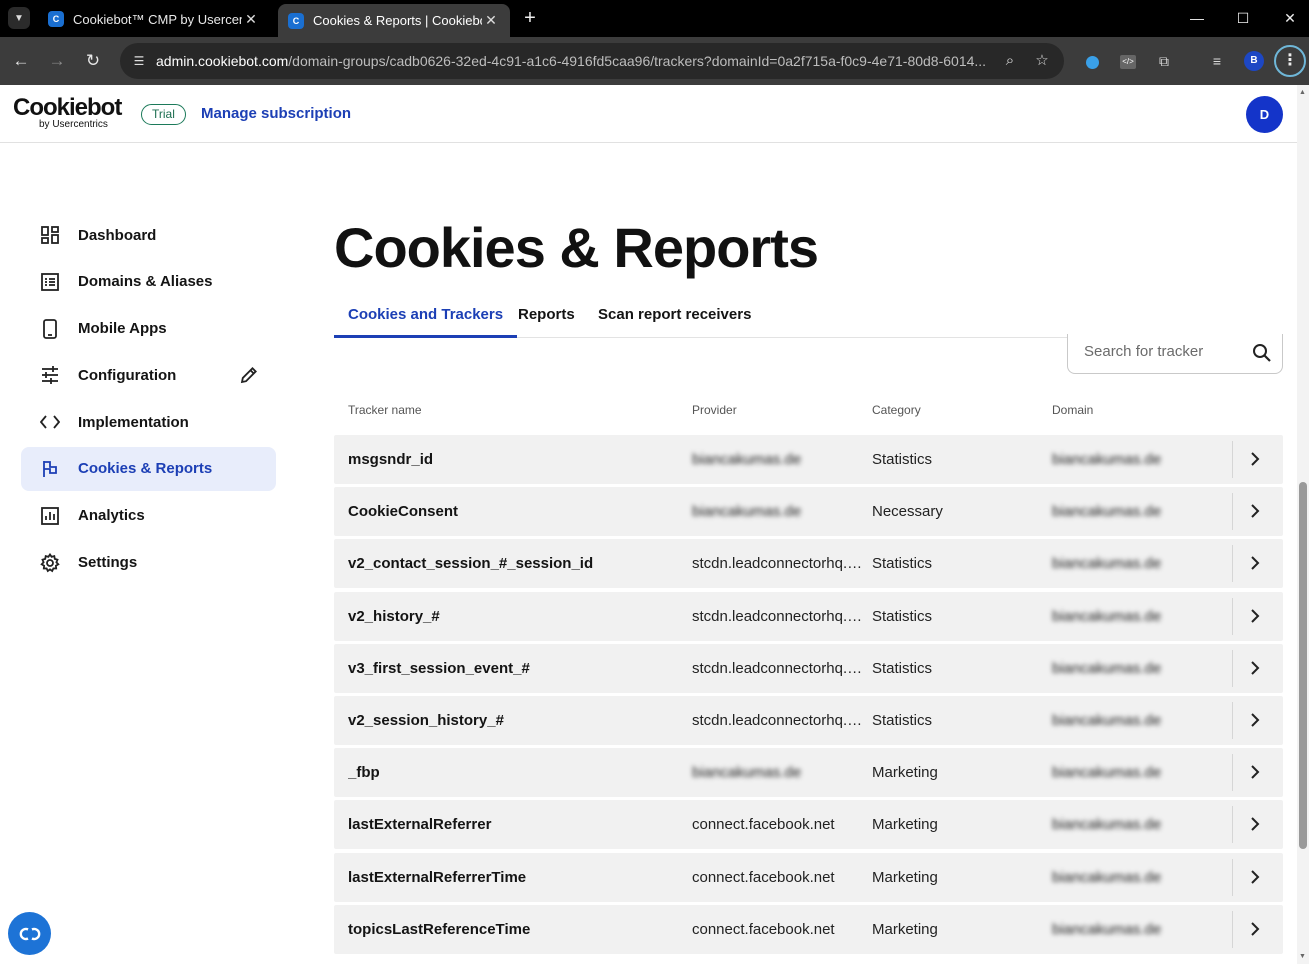 Image resolution: width=1309 pixels, height=964 pixels. I want to click on browser-tab-cookies-reports: C Cookies & Reports | Cookiebot ✕, so click(394, 20).